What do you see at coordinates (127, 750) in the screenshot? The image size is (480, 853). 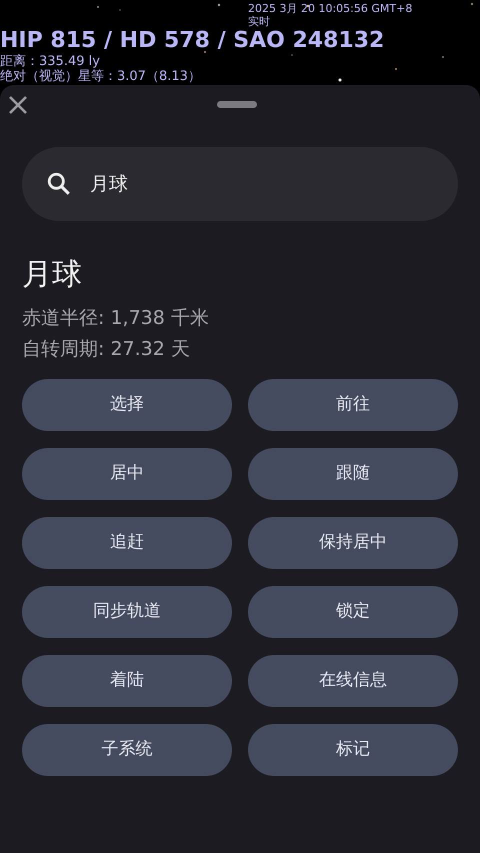 I see `action-button: 子系统` at bounding box center [127, 750].